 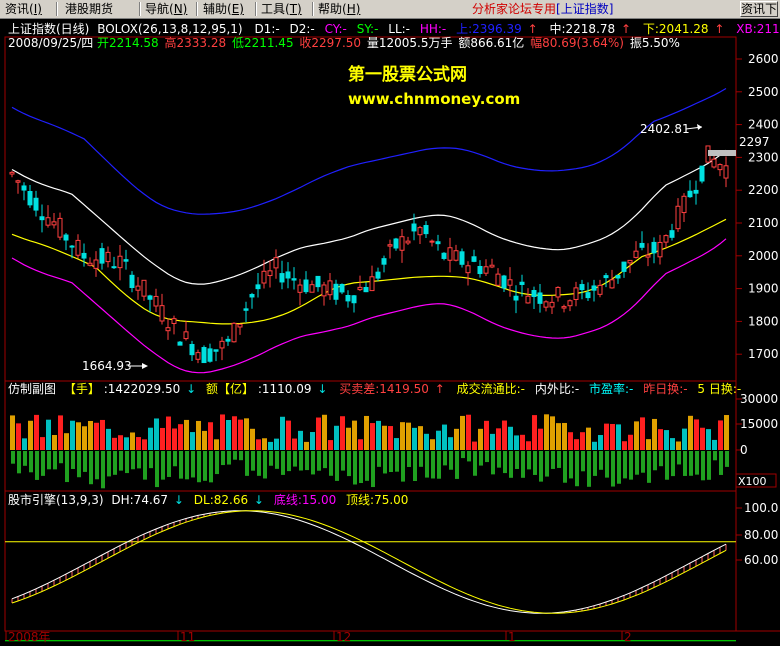 I want to click on menu-hk-futures: 港股期货, so click(x=89, y=9).